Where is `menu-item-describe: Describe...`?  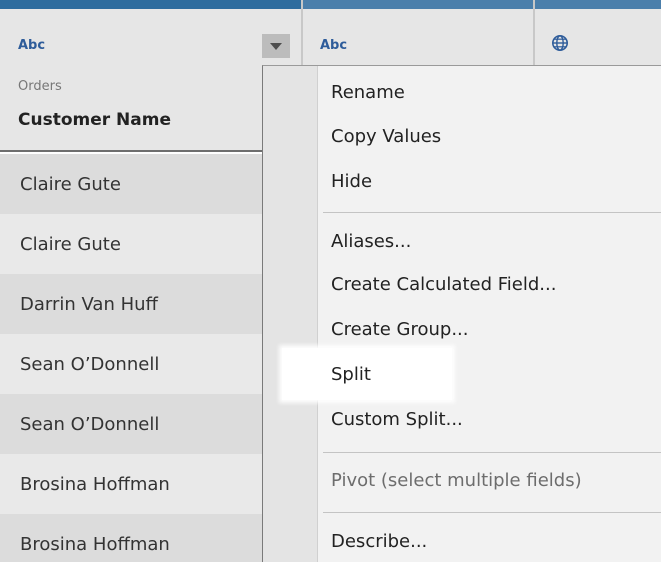
menu-item-describe: Describe... is located at coordinates (379, 541).